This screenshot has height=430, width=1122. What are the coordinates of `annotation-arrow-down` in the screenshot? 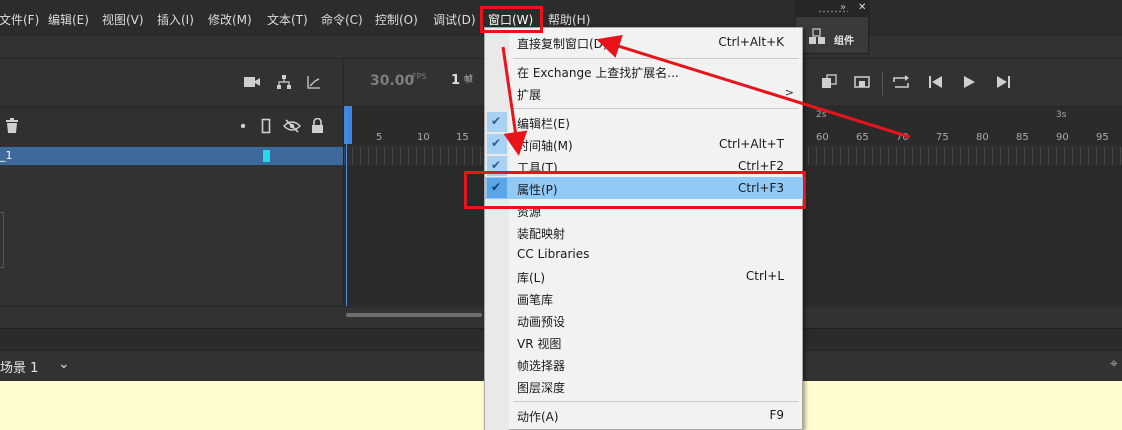 It's located at (514, 101).